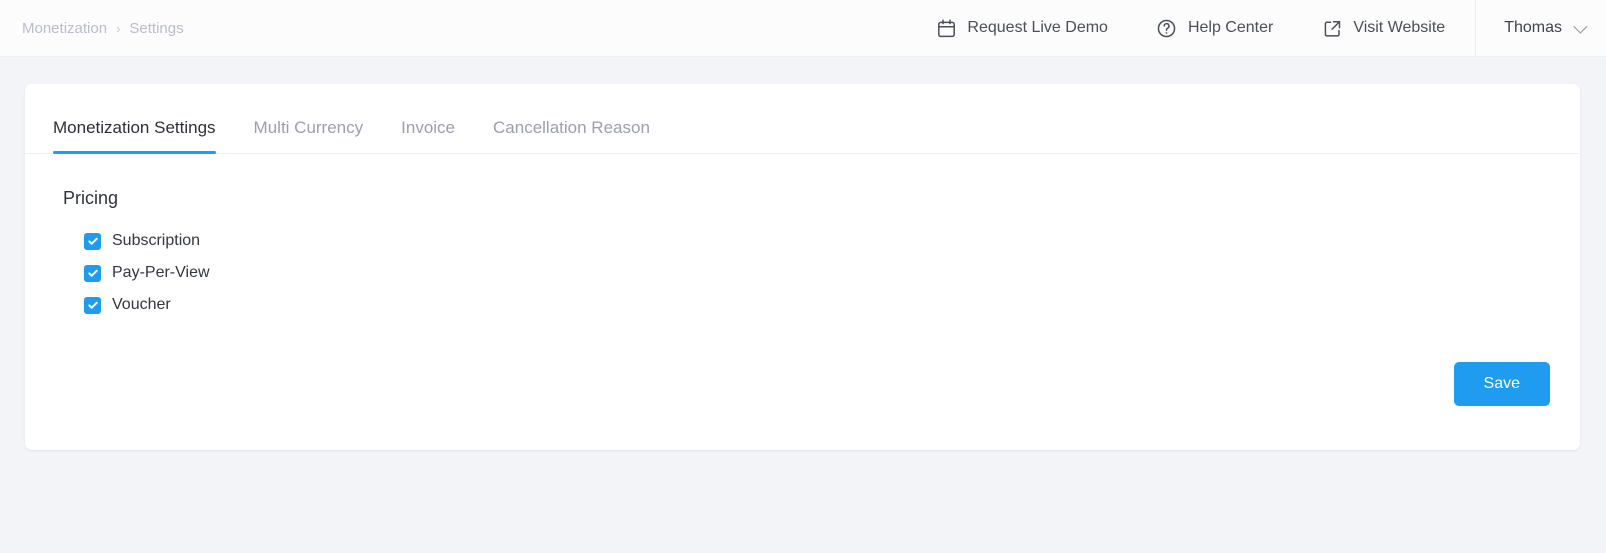 The width and height of the screenshot is (1606, 553). I want to click on request-live-demo-button: Request Live Demo, so click(1021, 28).